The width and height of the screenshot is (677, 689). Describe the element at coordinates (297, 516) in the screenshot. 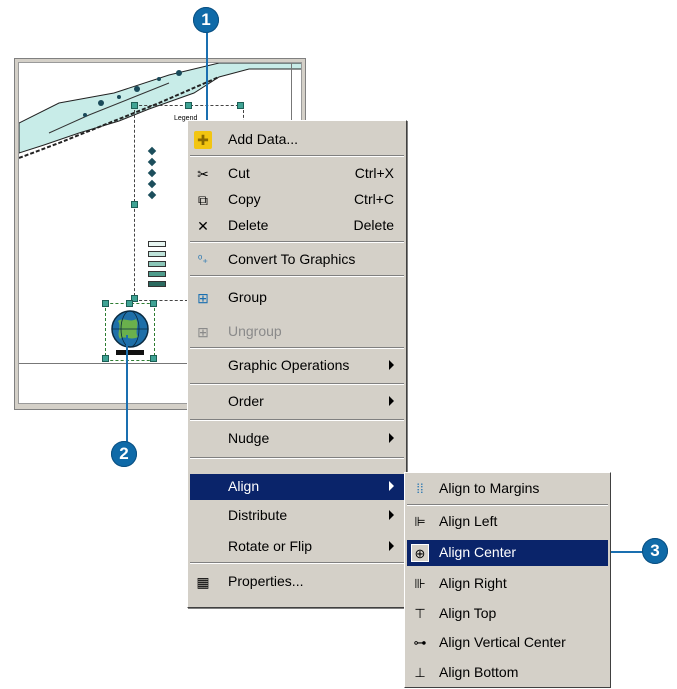

I see `menu-item-distribute: Distribute` at that location.